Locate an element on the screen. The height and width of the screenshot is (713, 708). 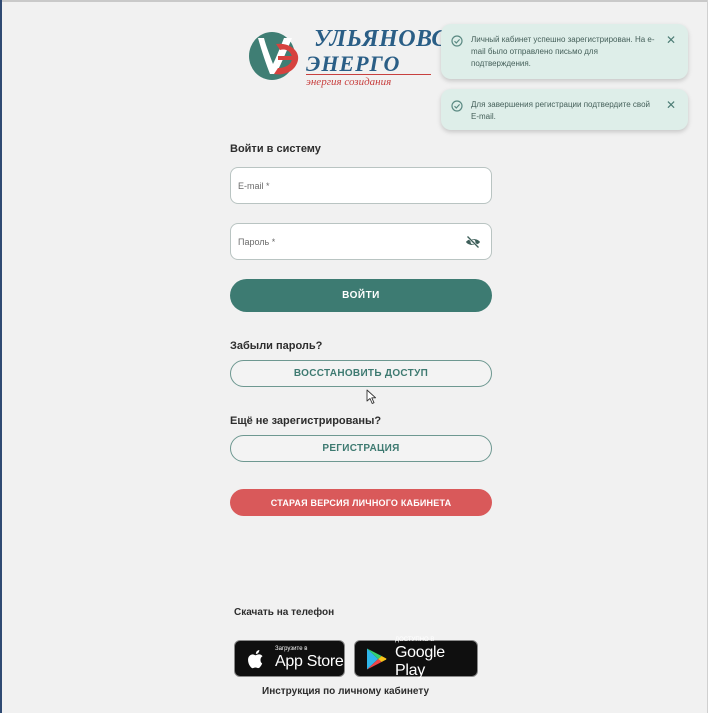
recover-access-button: ВОССТАНОВИТЬ ДОСТУП is located at coordinates (361, 373).